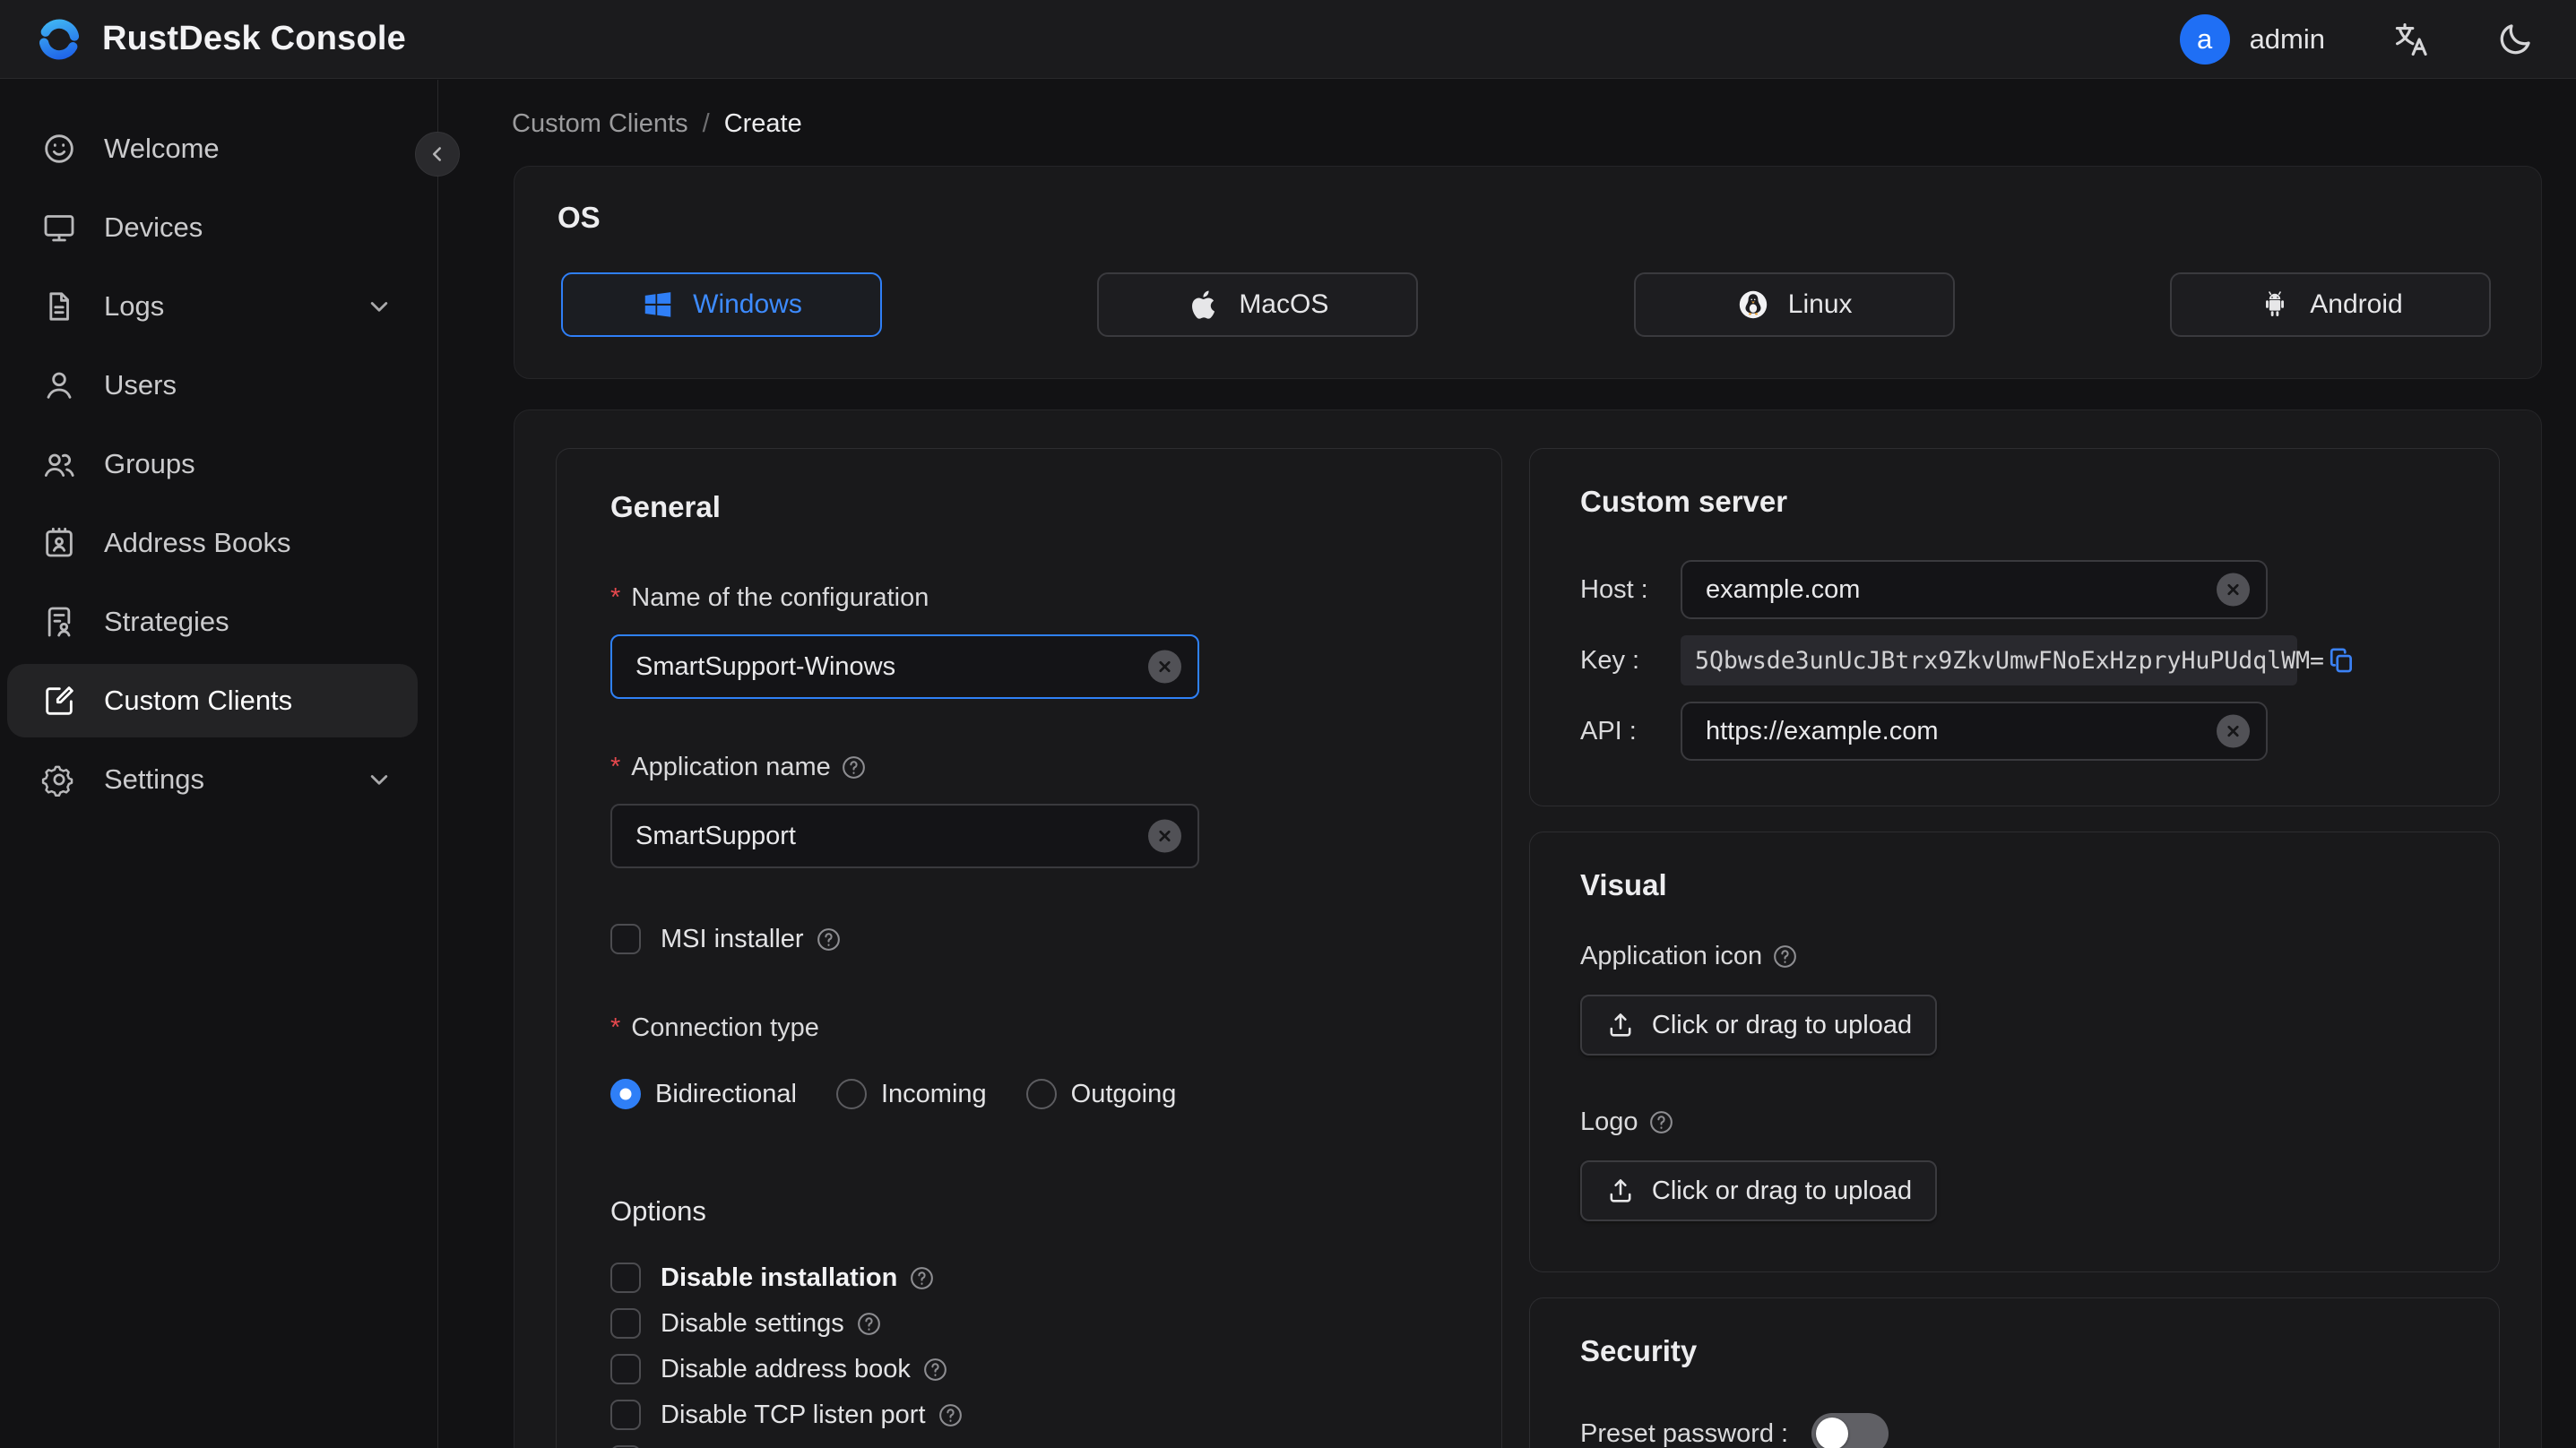  What do you see at coordinates (1029, 1415) in the screenshot?
I see `option-disable-tcp-listen-port: Disable TCP listen port` at bounding box center [1029, 1415].